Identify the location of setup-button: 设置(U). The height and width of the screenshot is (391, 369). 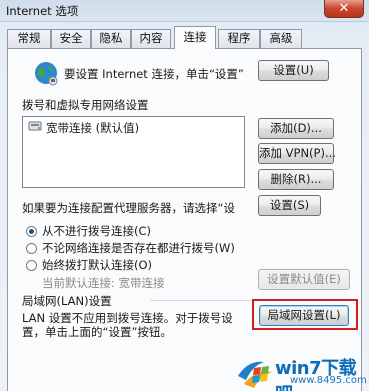
(293, 70).